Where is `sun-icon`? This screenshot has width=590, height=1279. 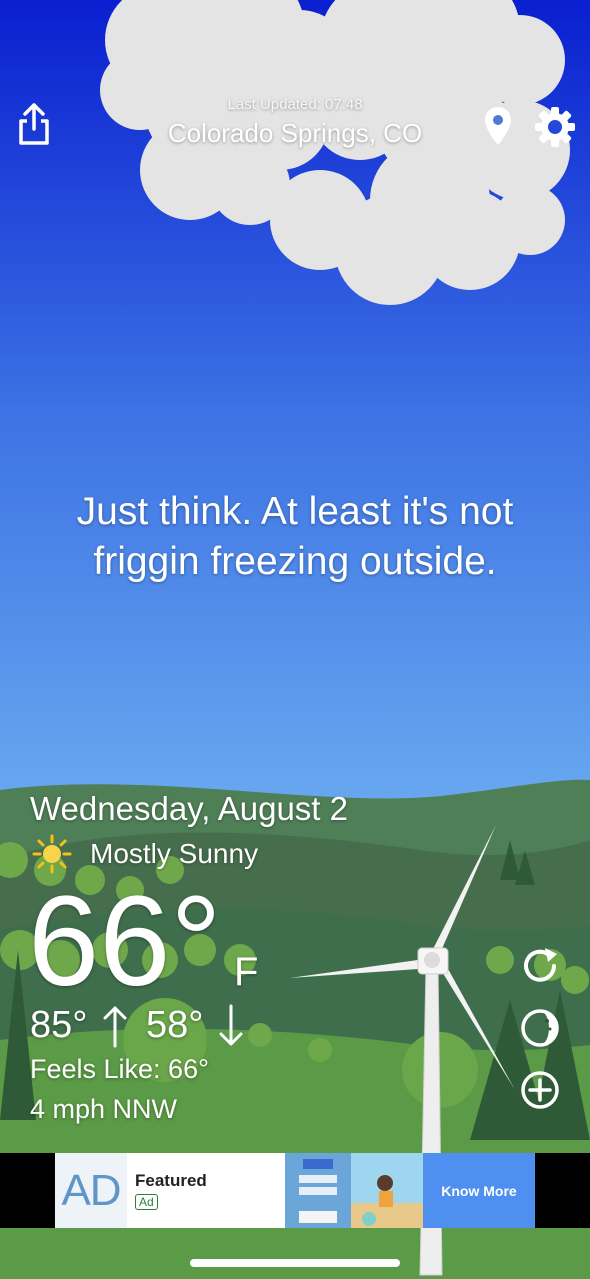 sun-icon is located at coordinates (52, 854).